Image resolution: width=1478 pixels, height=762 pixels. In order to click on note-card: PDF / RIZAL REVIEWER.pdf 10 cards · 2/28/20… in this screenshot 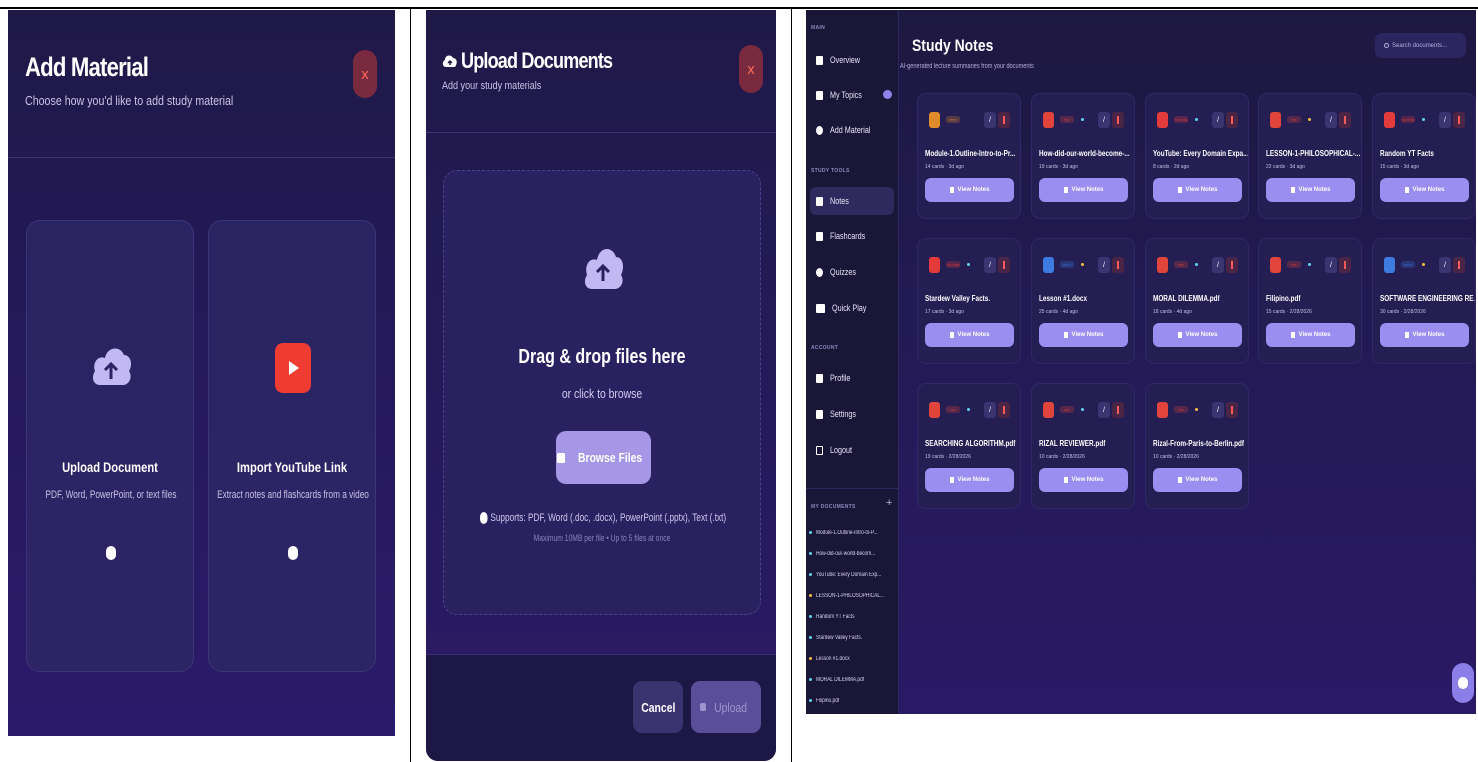, I will do `click(1083, 446)`.